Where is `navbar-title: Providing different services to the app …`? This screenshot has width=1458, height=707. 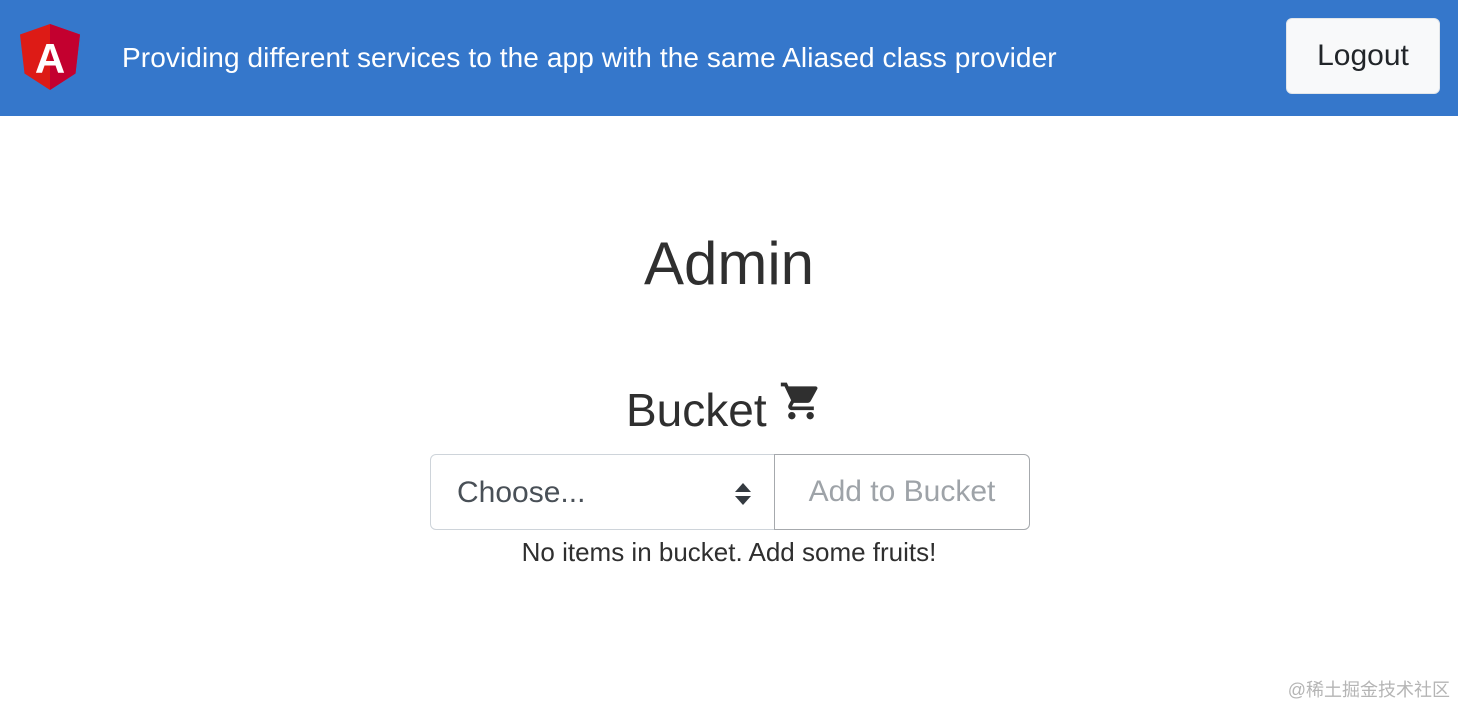
navbar-title: Providing different services to the app … is located at coordinates (589, 57).